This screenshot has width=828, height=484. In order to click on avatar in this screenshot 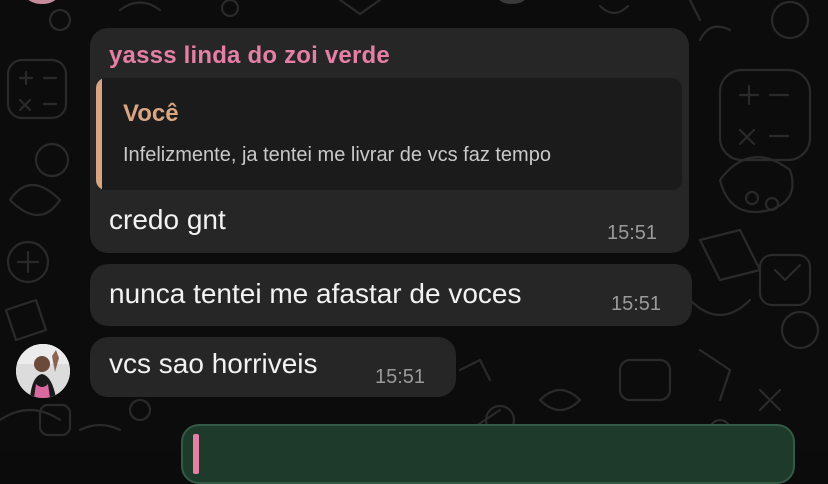, I will do `click(43, 371)`.